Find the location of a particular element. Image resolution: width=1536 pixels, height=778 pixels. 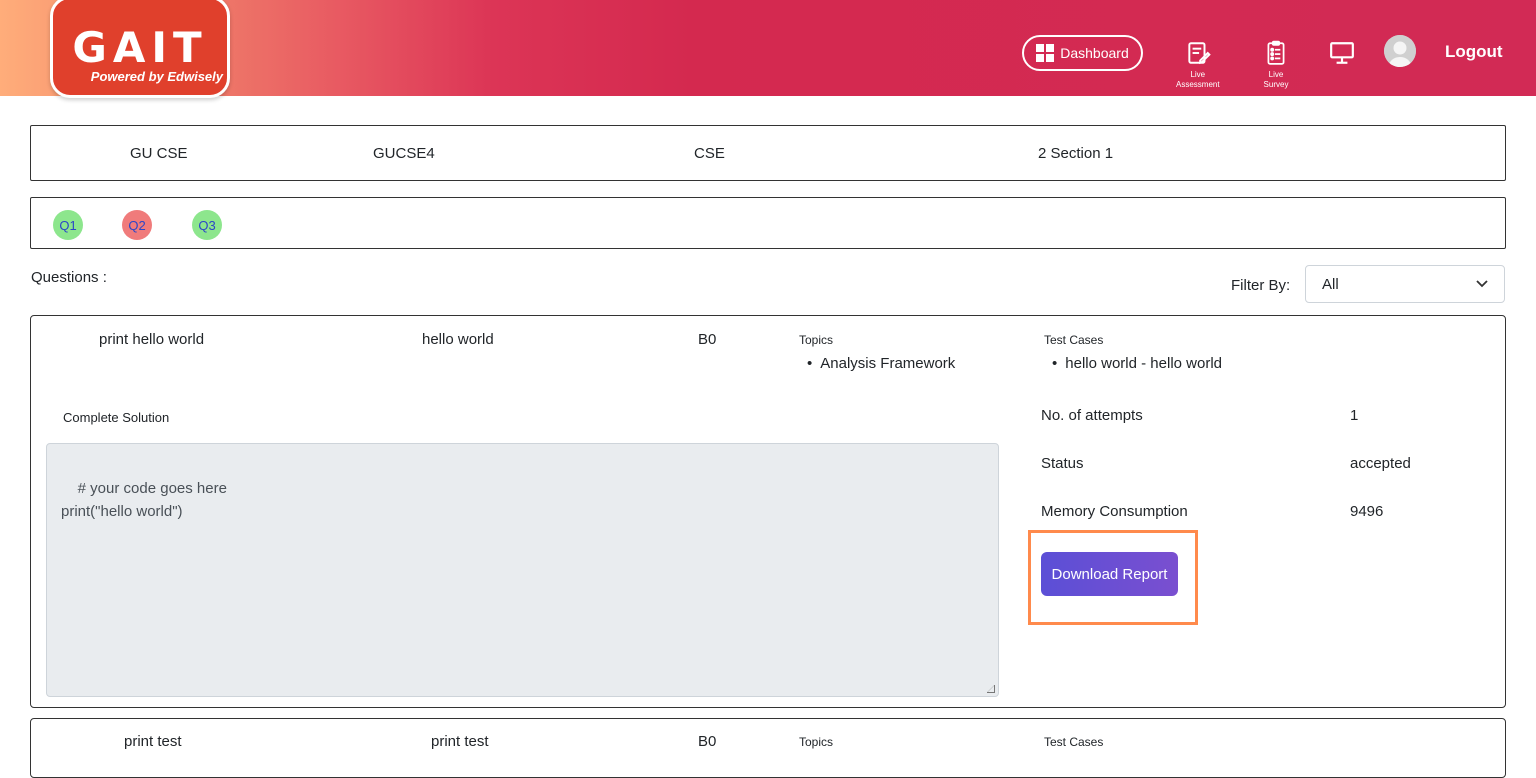

dashboard-grid-icon is located at coordinates (1045, 53).